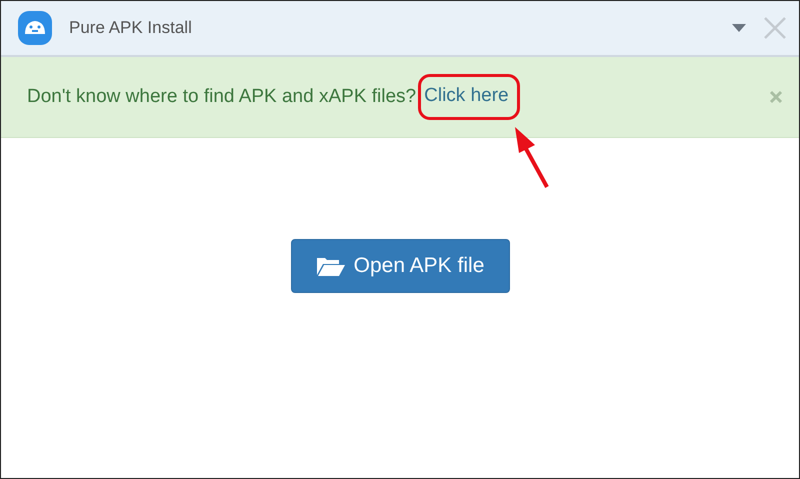  What do you see at coordinates (35, 28) in the screenshot?
I see `app-logo-icon` at bounding box center [35, 28].